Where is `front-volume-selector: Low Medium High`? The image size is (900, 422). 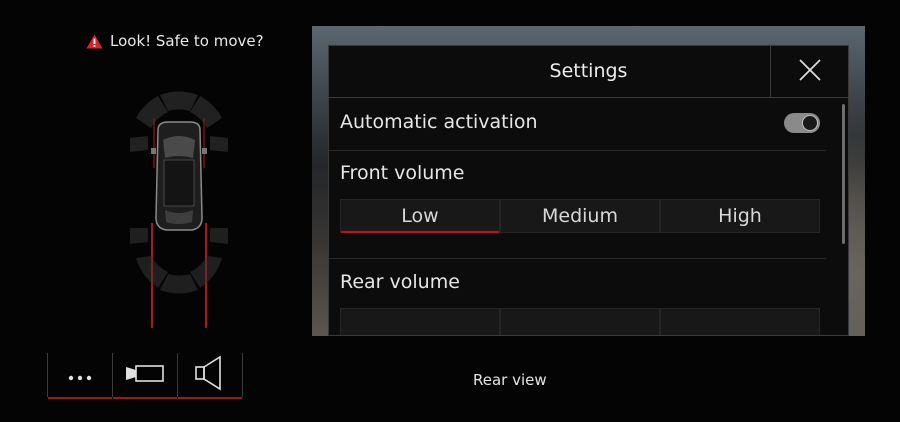 front-volume-selector: Low Medium High is located at coordinates (580, 216).